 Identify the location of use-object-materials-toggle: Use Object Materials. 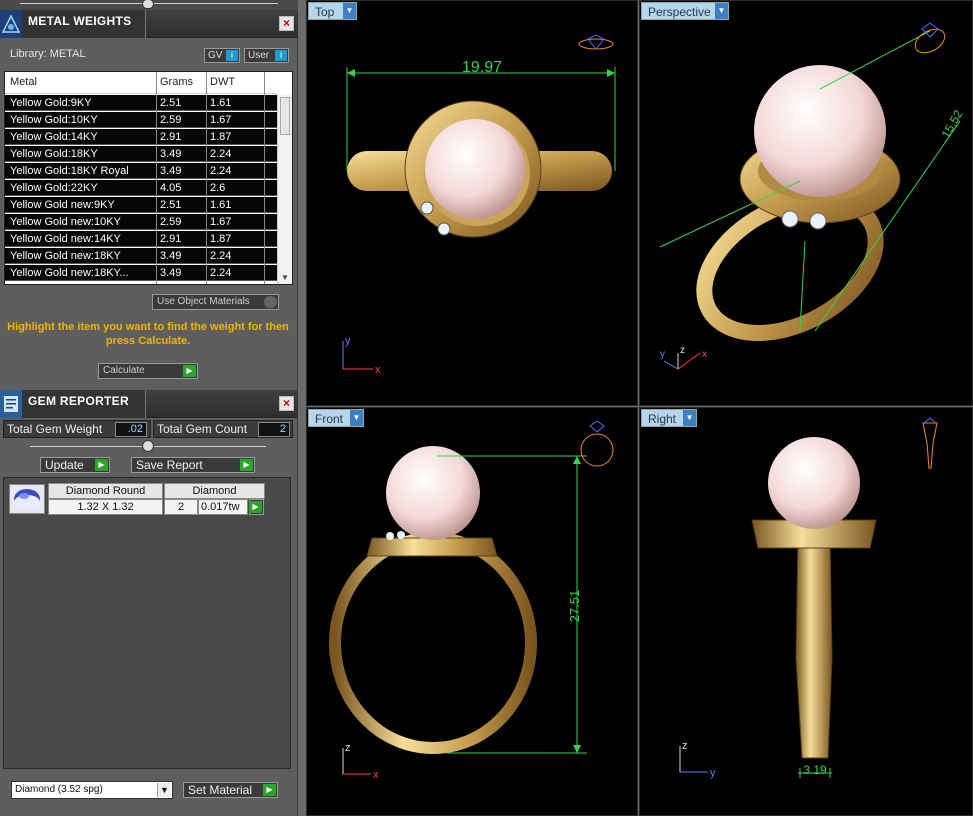
(215, 302).